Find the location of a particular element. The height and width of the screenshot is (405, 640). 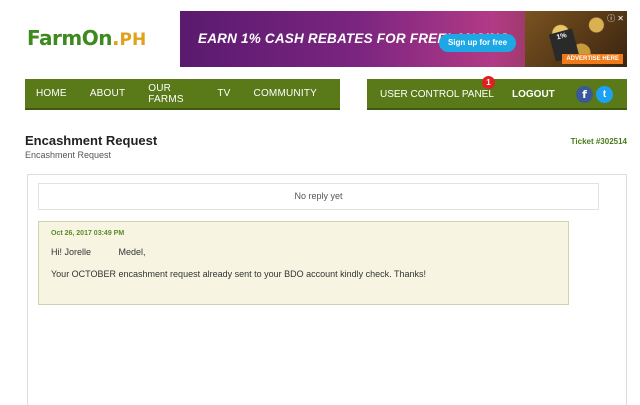

twitter-icon: t is located at coordinates (604, 94).